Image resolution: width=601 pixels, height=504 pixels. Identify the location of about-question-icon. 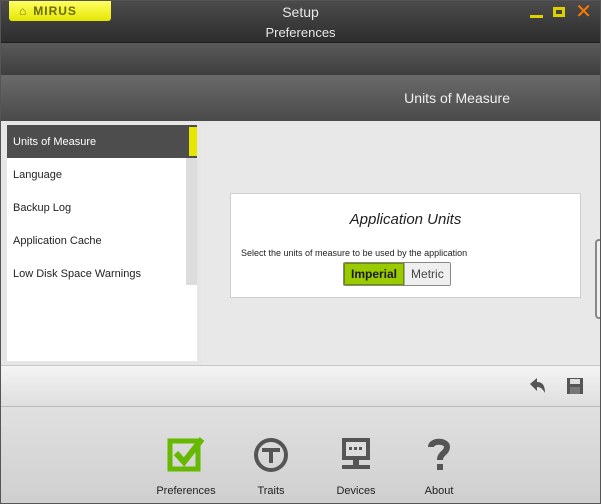
(439, 454).